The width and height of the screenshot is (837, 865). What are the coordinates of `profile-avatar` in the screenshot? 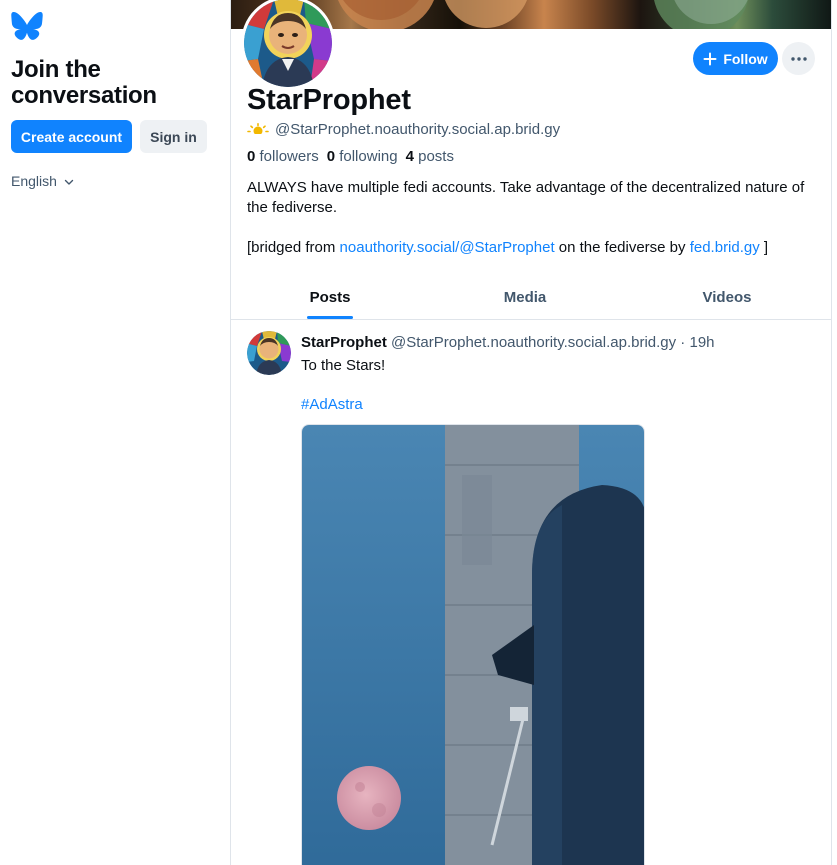 It's located at (288, 45).